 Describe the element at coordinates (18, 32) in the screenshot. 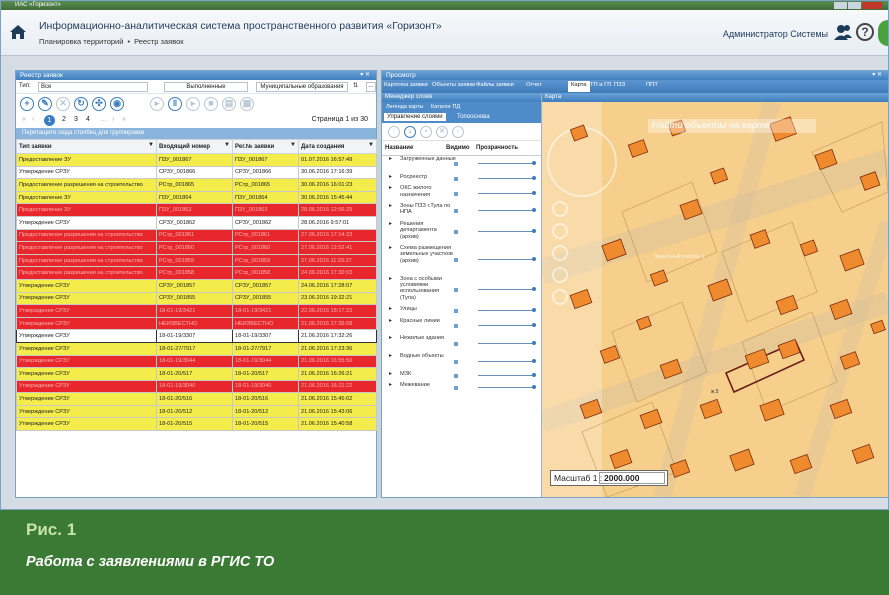

I see `home-icon` at that location.